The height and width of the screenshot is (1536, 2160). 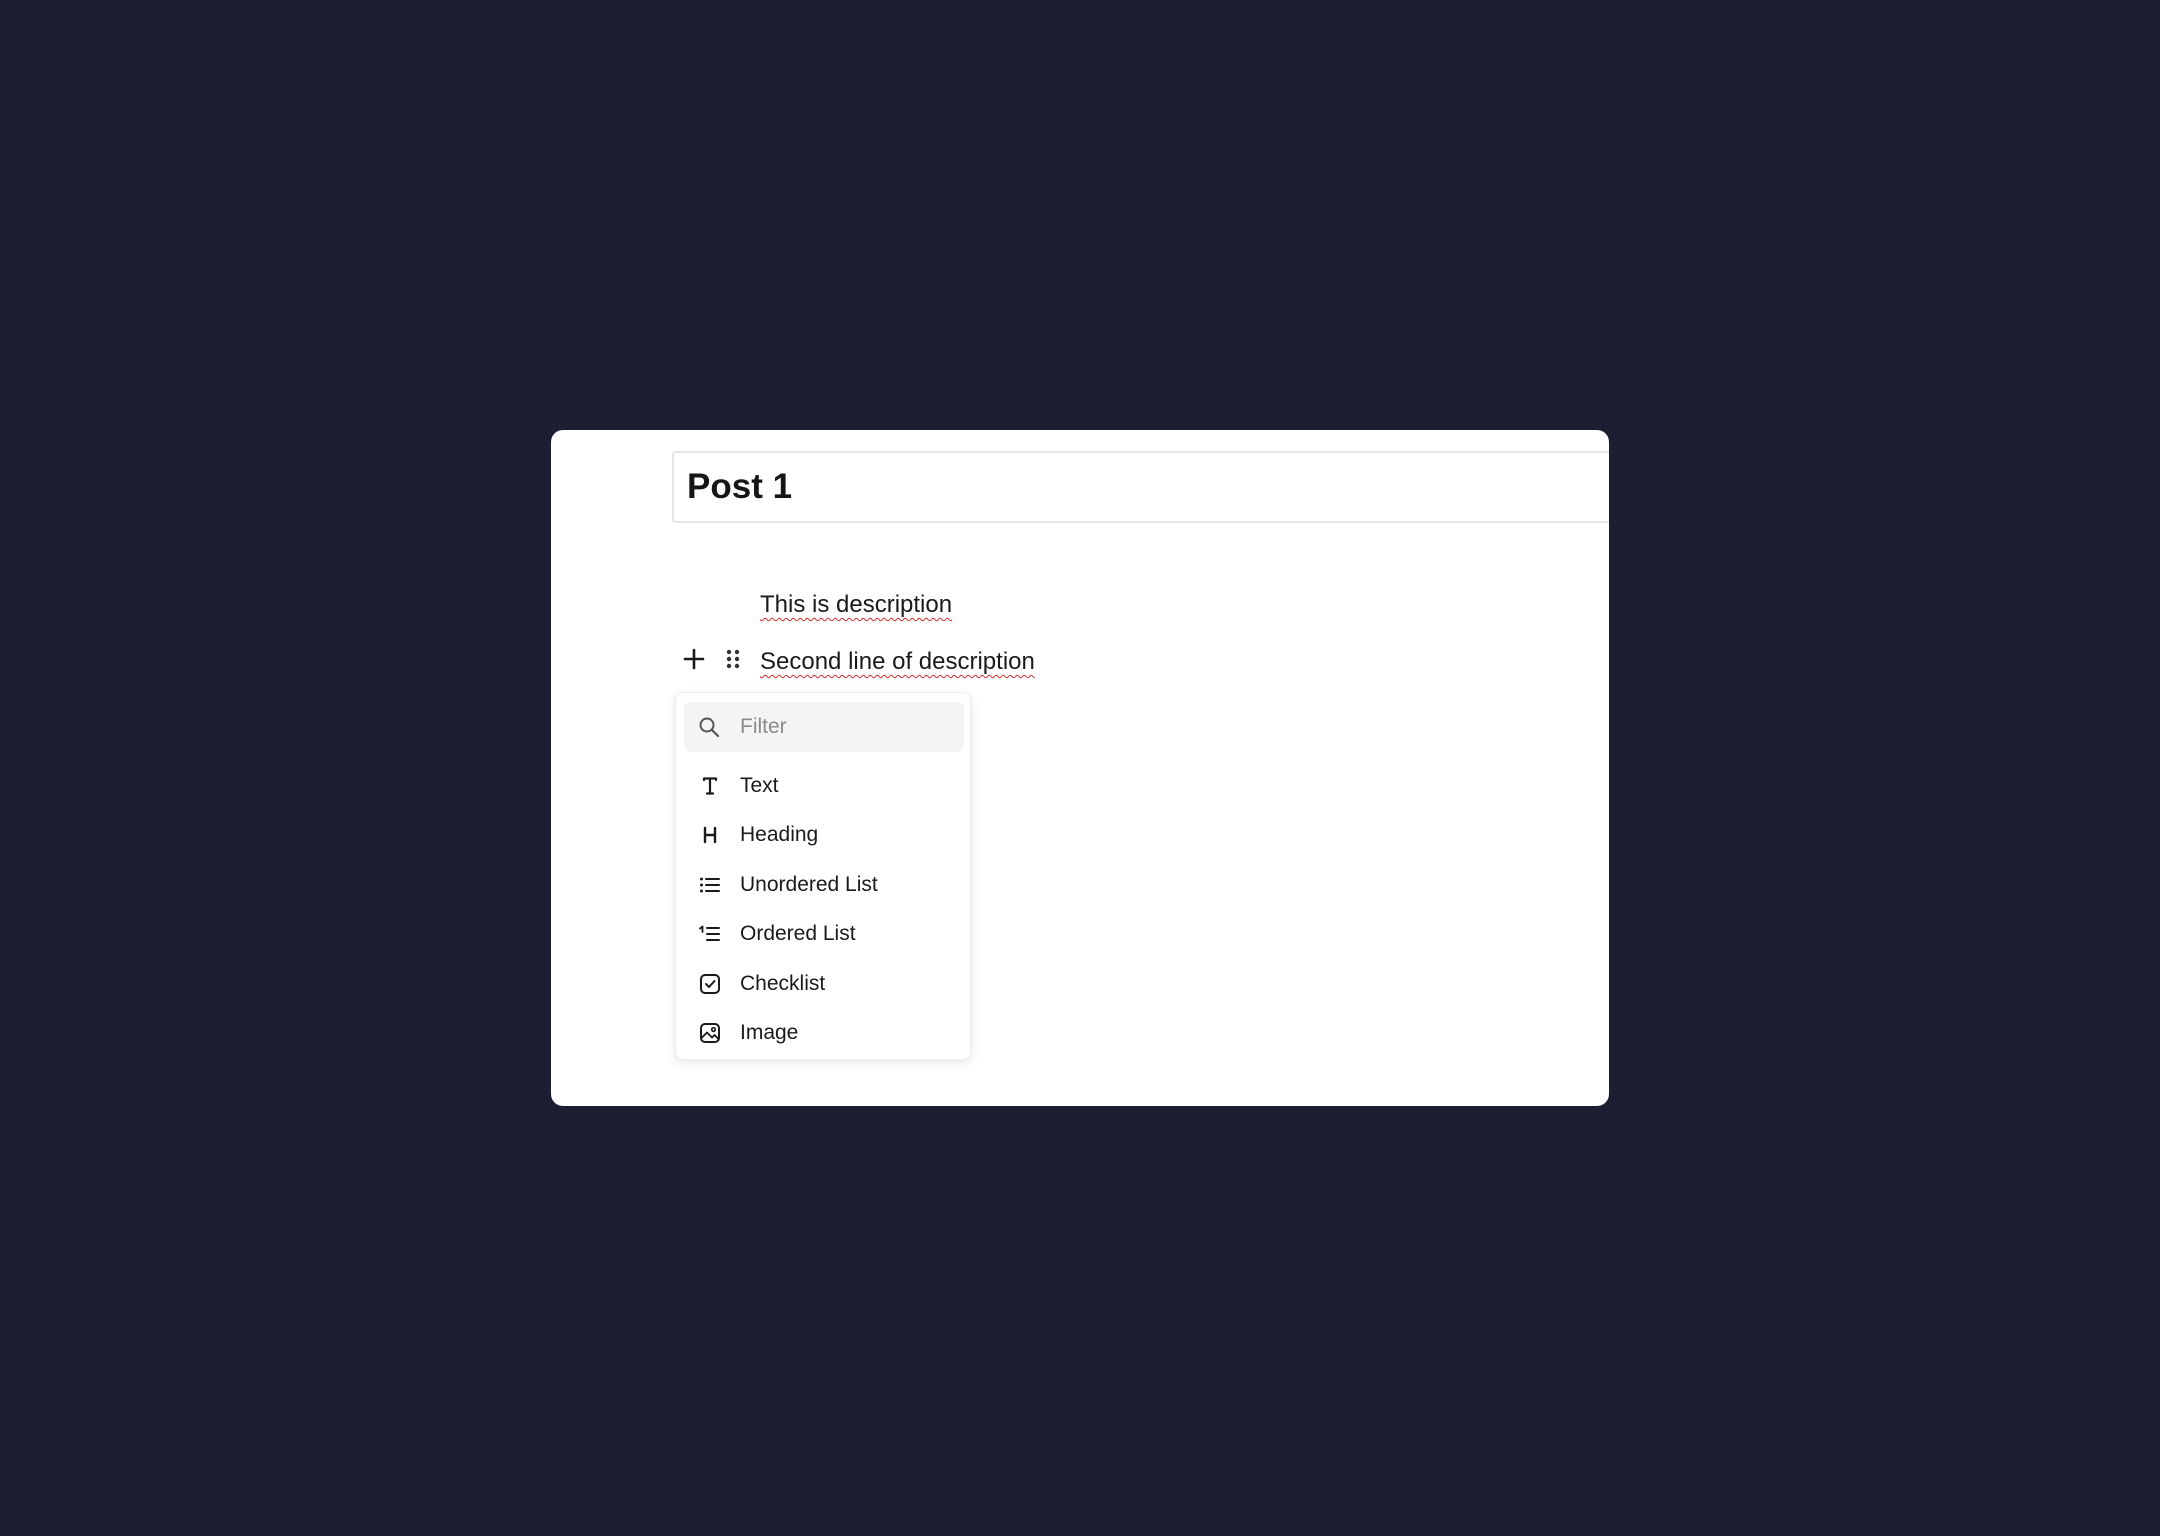 What do you see at coordinates (769, 1032) in the screenshot?
I see `menu-item-label: Image` at bounding box center [769, 1032].